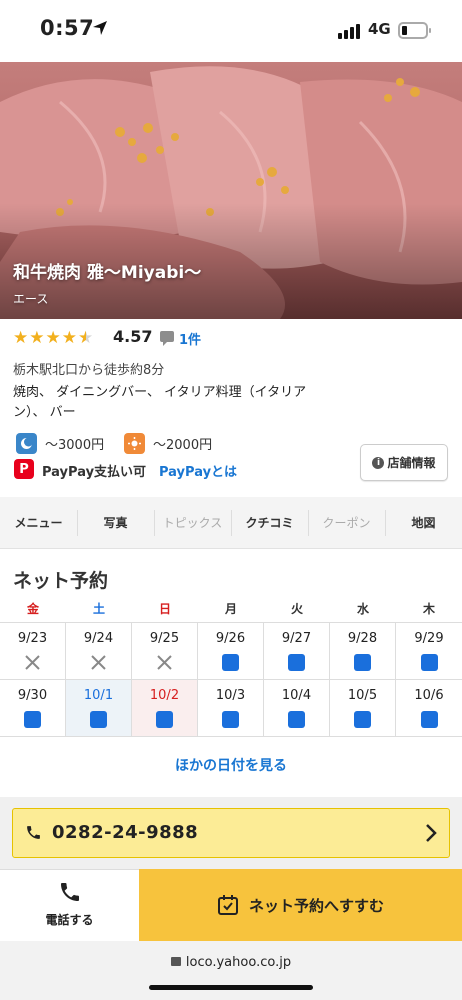  I want to click on weekday-header: 金土日月火水木, so click(231, 611).